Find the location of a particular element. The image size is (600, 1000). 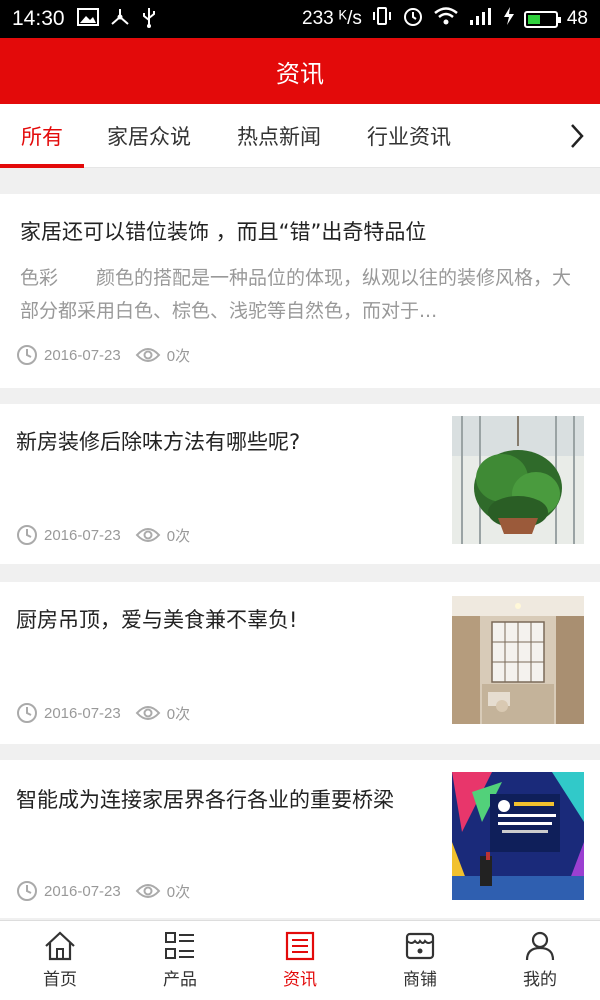

network-speed: 233 ᴷ/s is located at coordinates (332, 18).